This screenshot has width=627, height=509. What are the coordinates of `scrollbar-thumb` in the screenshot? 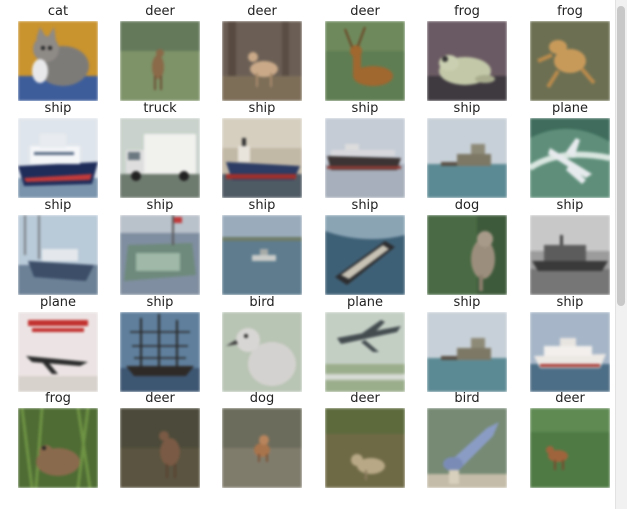 It's located at (621, 156).